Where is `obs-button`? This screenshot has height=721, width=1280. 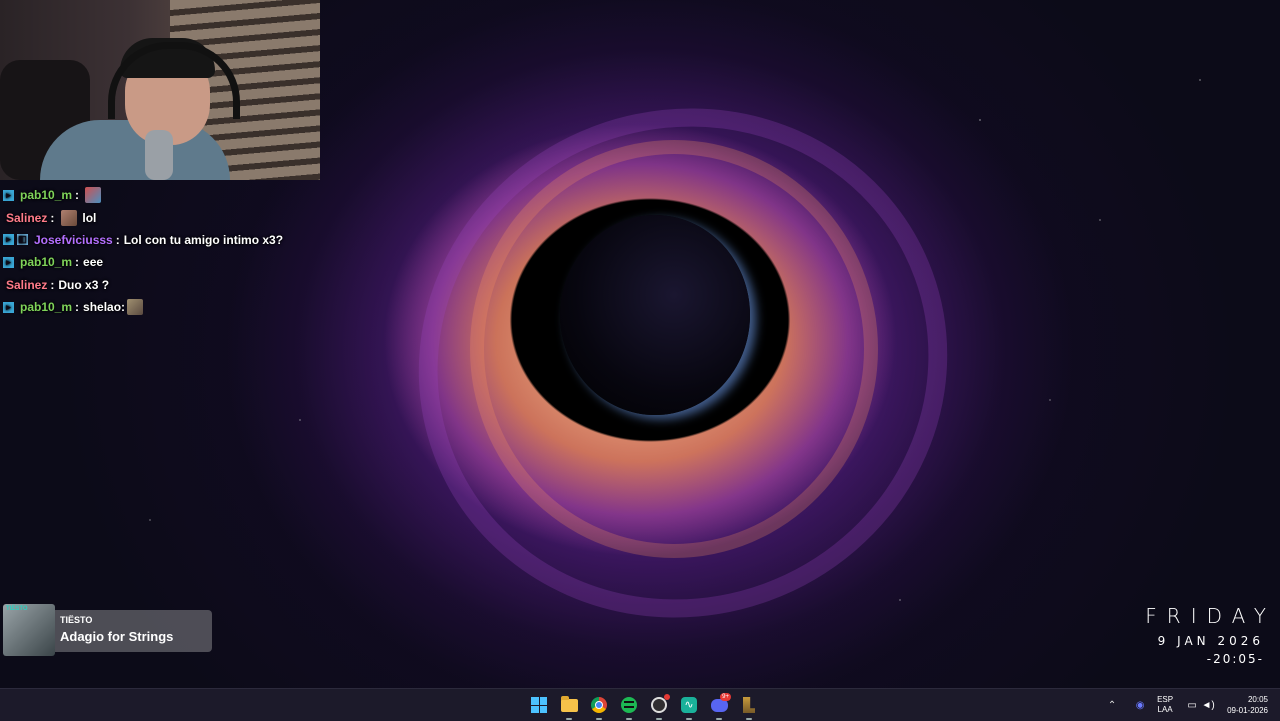
obs-button is located at coordinates (659, 706).